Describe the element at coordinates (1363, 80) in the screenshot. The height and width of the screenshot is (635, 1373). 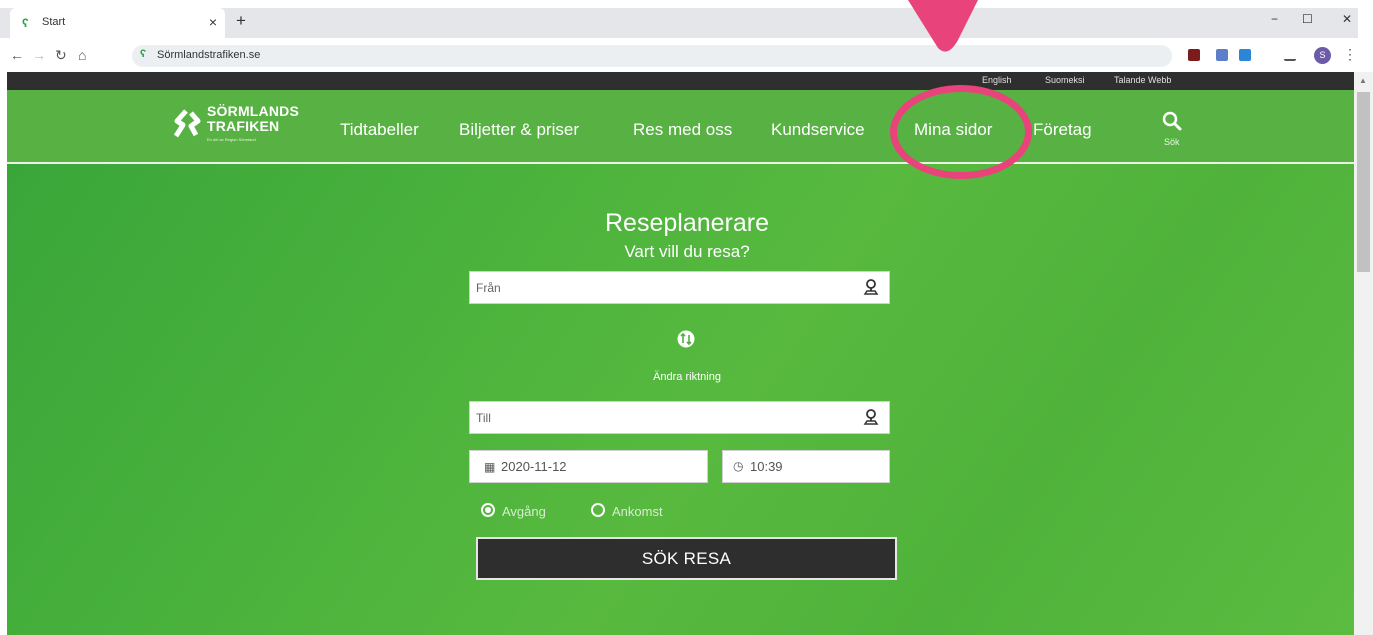
I see `scroll-up-icon: ▲` at that location.